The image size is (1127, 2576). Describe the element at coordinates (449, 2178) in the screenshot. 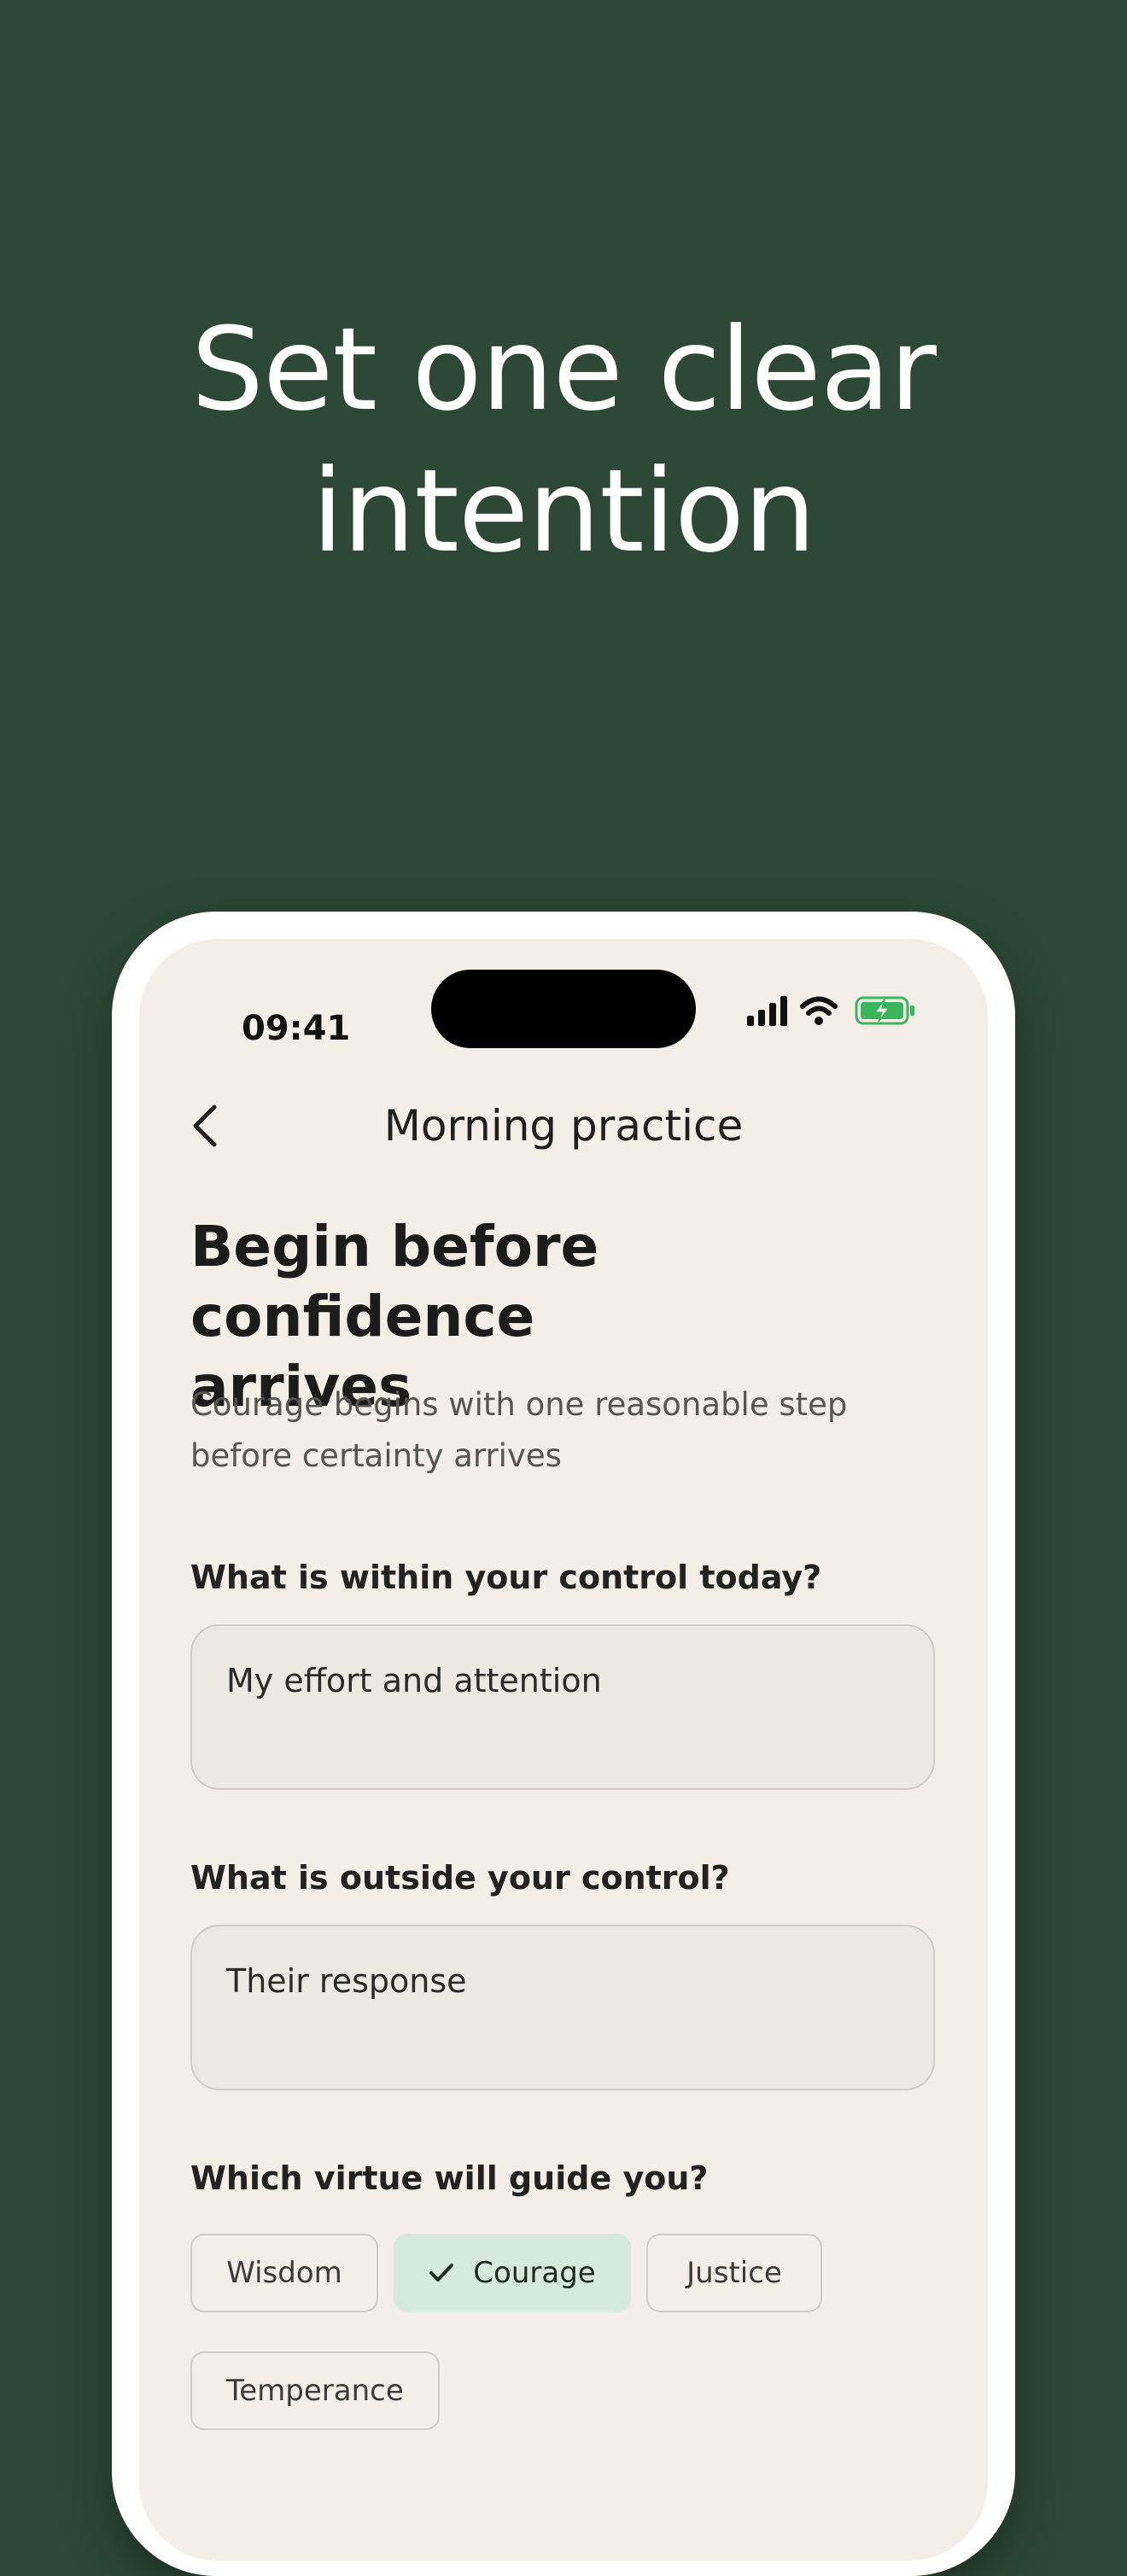

I see `virtue-question-label: Which virtue will guide you?` at that location.